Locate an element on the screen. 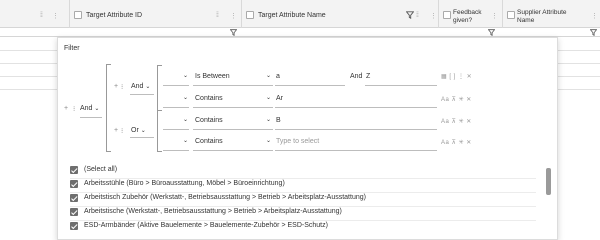 The height and width of the screenshot is (240, 600). column-header-target-attribute-name: Target Attribute Name ⁞⁞ ⋮ is located at coordinates (340, 14).